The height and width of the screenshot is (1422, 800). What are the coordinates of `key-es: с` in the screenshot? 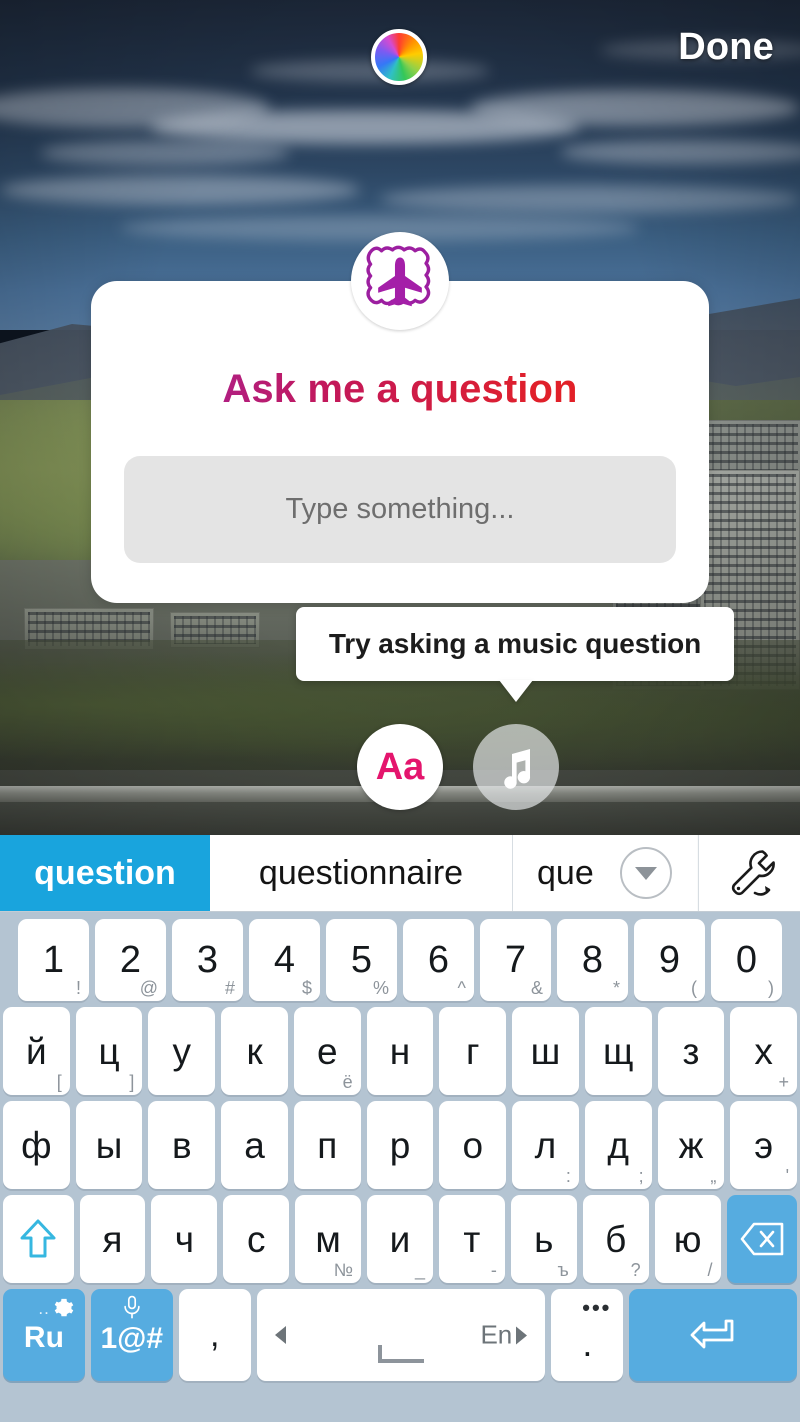 It's located at (256, 1239).